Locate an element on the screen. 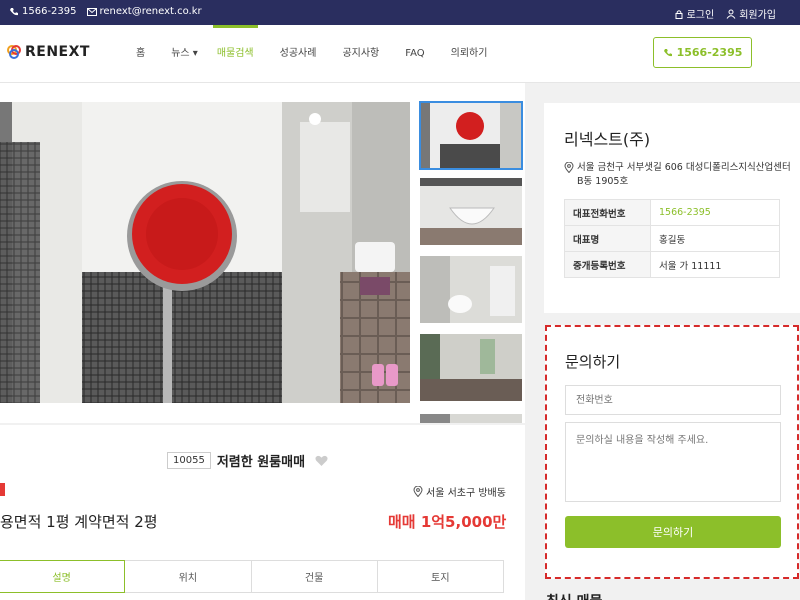 The width and height of the screenshot is (800, 600). tab-description: 설명 is located at coordinates (63, 576).